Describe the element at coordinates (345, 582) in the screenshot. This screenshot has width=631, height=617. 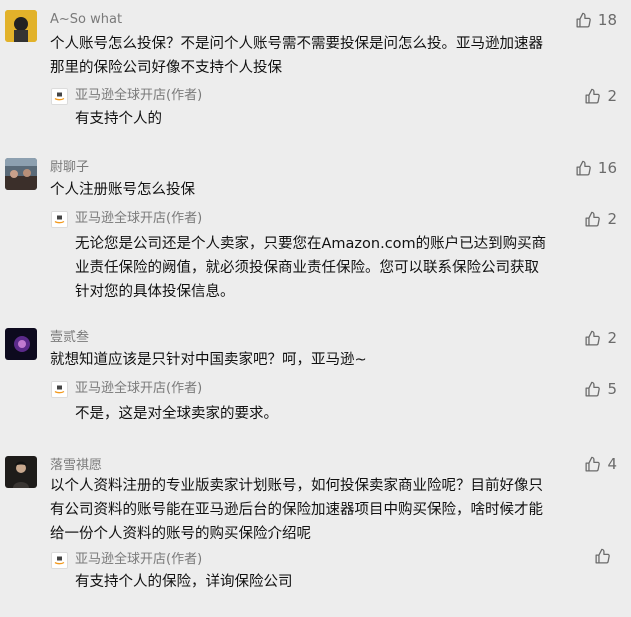
I see `reply-text: 有支持个人的保险，详询保险公司` at that location.